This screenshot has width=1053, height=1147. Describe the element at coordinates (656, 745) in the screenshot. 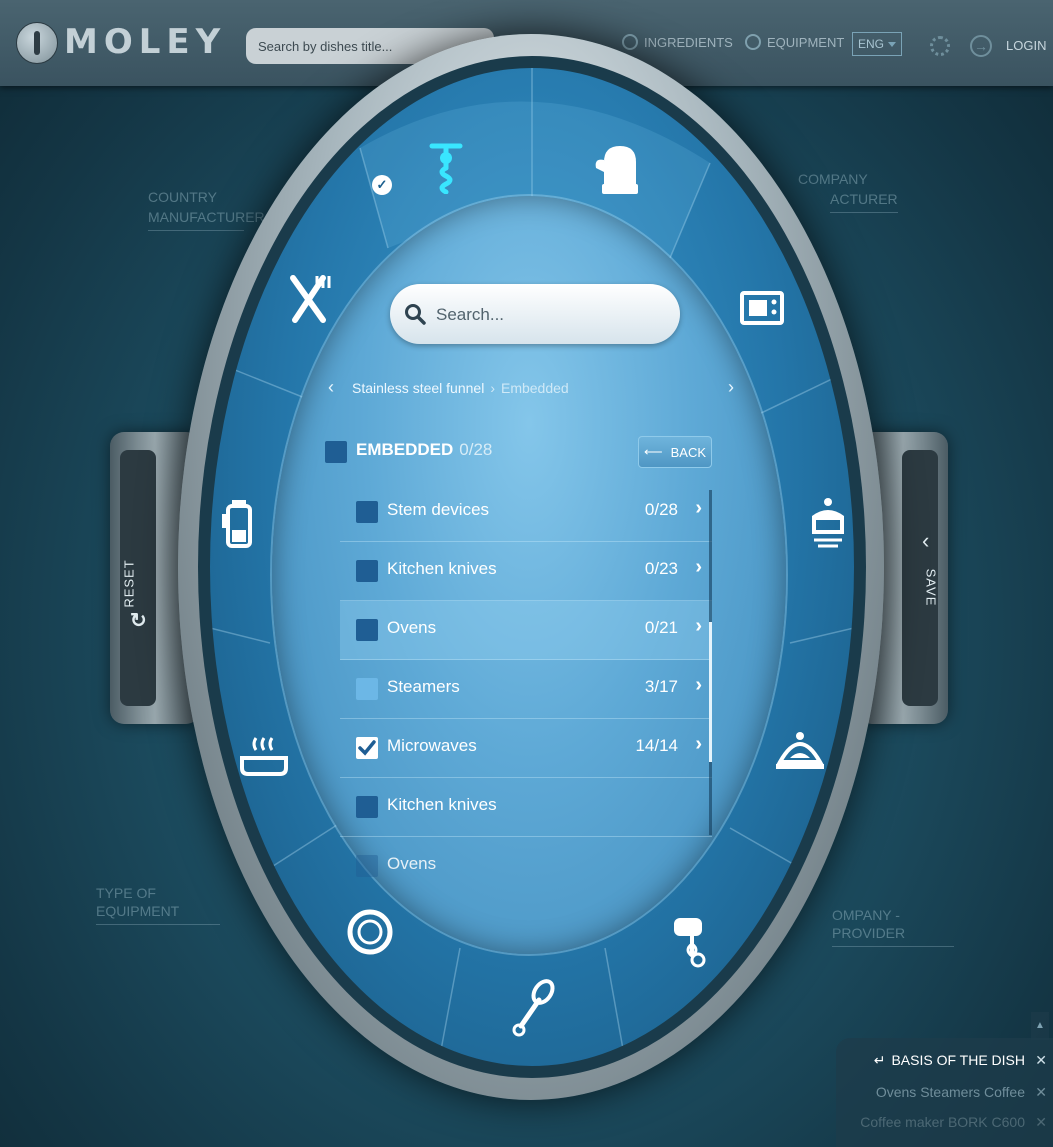

I see `item-count: 14/14` at that location.